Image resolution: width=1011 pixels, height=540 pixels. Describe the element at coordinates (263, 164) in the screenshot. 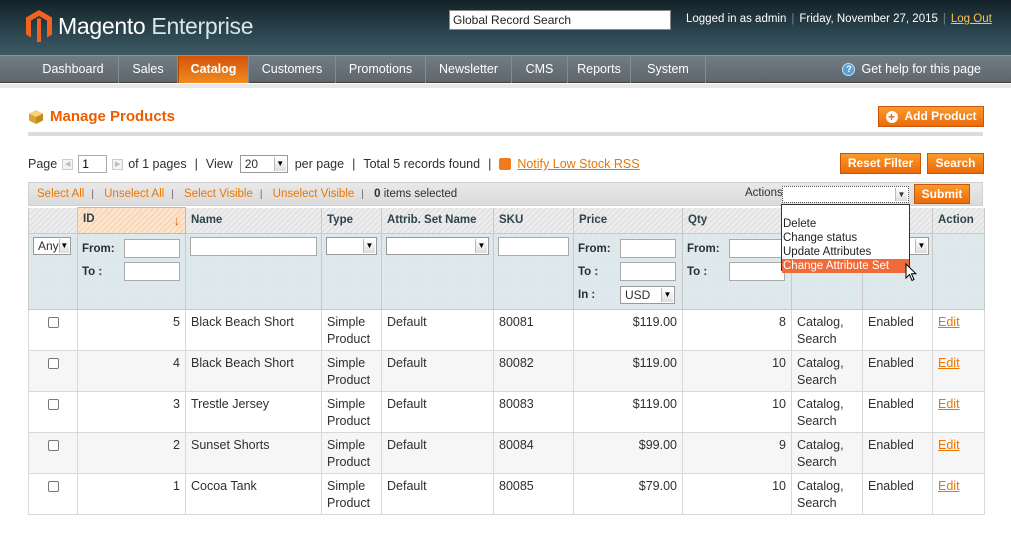

I see `per-page-select: 20 ▼` at that location.